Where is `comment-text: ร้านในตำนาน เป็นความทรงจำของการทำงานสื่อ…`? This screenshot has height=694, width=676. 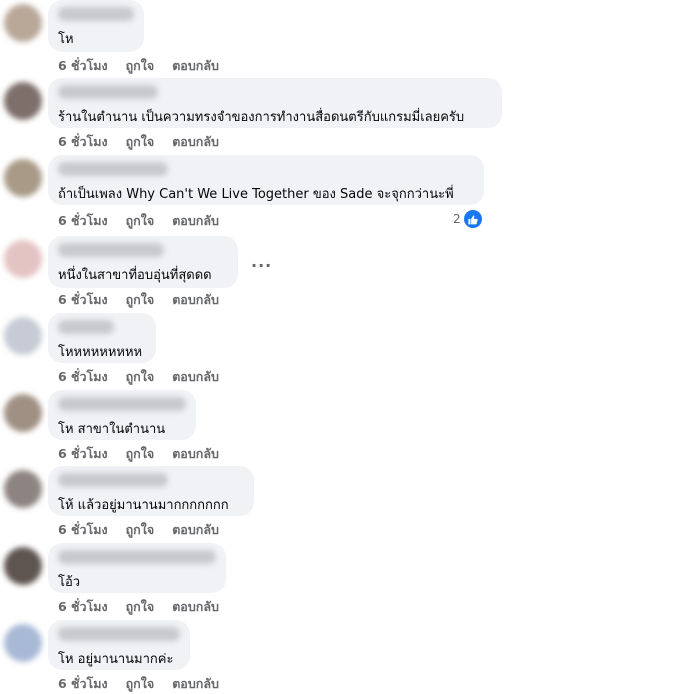 comment-text: ร้านในตำนาน เป็นความทรงจำของการทำงานสื่อ… is located at coordinates (261, 117).